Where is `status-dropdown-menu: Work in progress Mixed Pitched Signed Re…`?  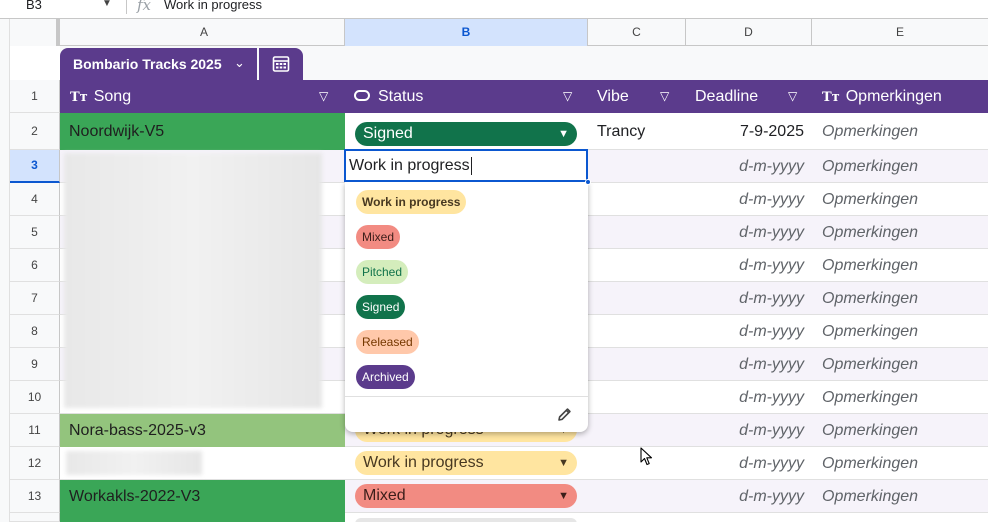 status-dropdown-menu: Work in progress Mixed Pitched Signed Re… is located at coordinates (466, 307).